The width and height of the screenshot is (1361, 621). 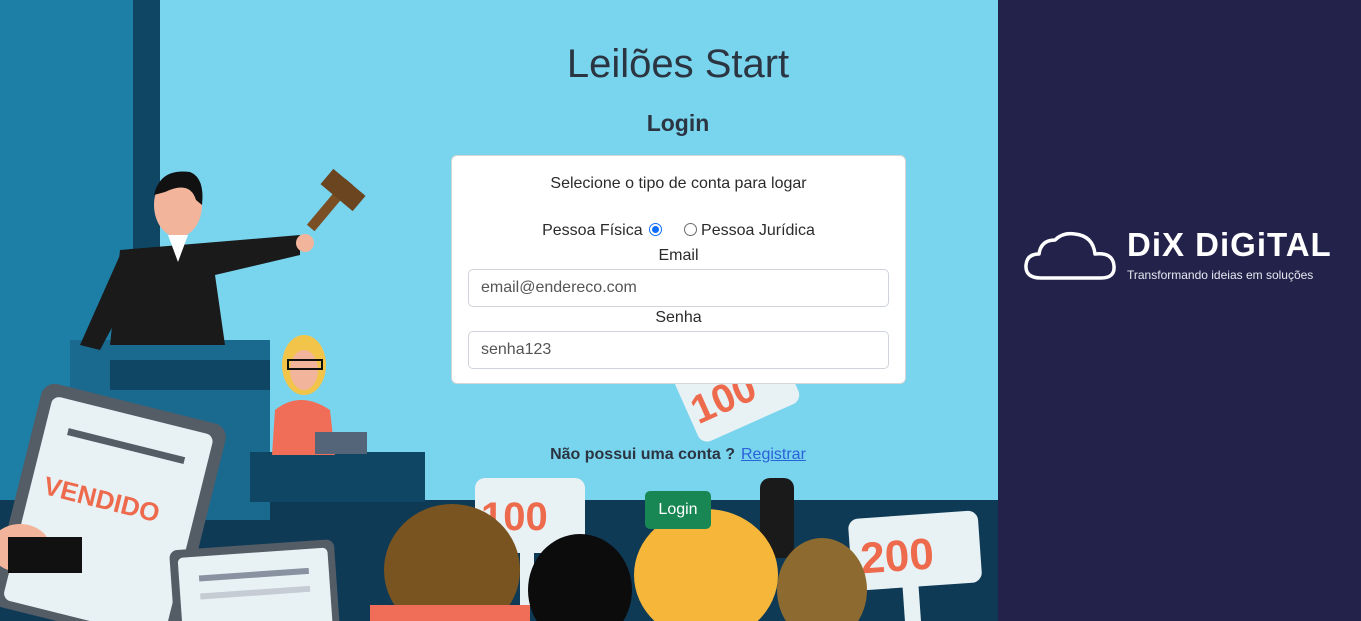 I want to click on radio-pessoa-fisica, so click(x=655, y=229).